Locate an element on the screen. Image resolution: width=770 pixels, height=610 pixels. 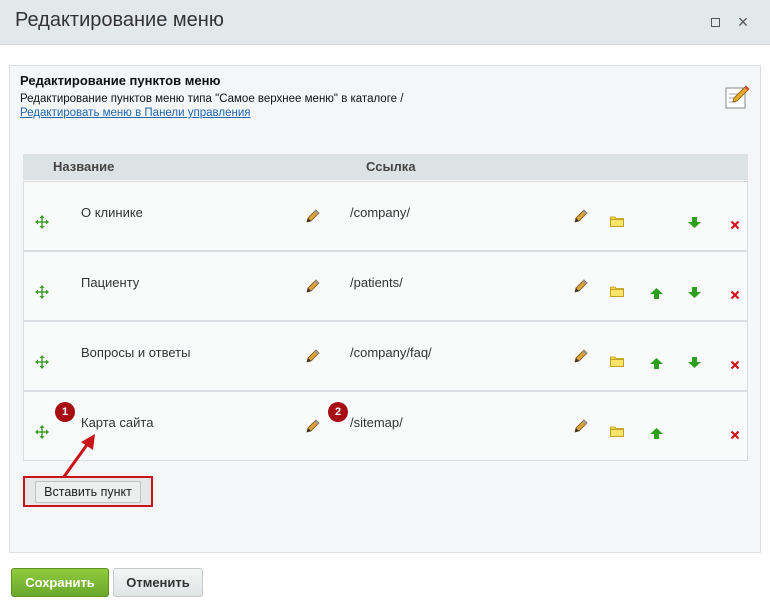
table-row: Карта сайта/sitemap/ is located at coordinates (385, 426).